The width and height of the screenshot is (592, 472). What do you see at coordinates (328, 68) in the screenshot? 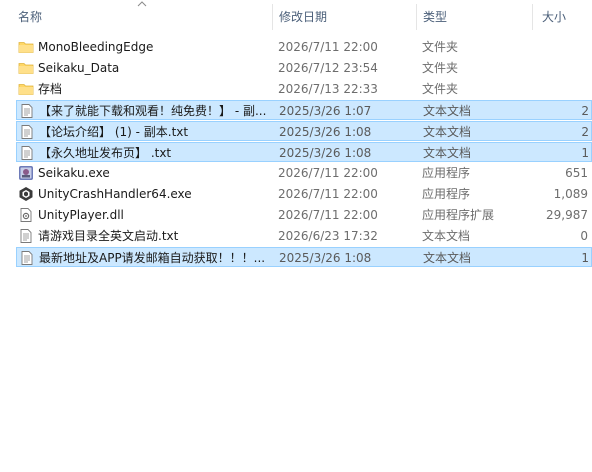
I see `file-date: 2026/7/12 23:54` at bounding box center [328, 68].